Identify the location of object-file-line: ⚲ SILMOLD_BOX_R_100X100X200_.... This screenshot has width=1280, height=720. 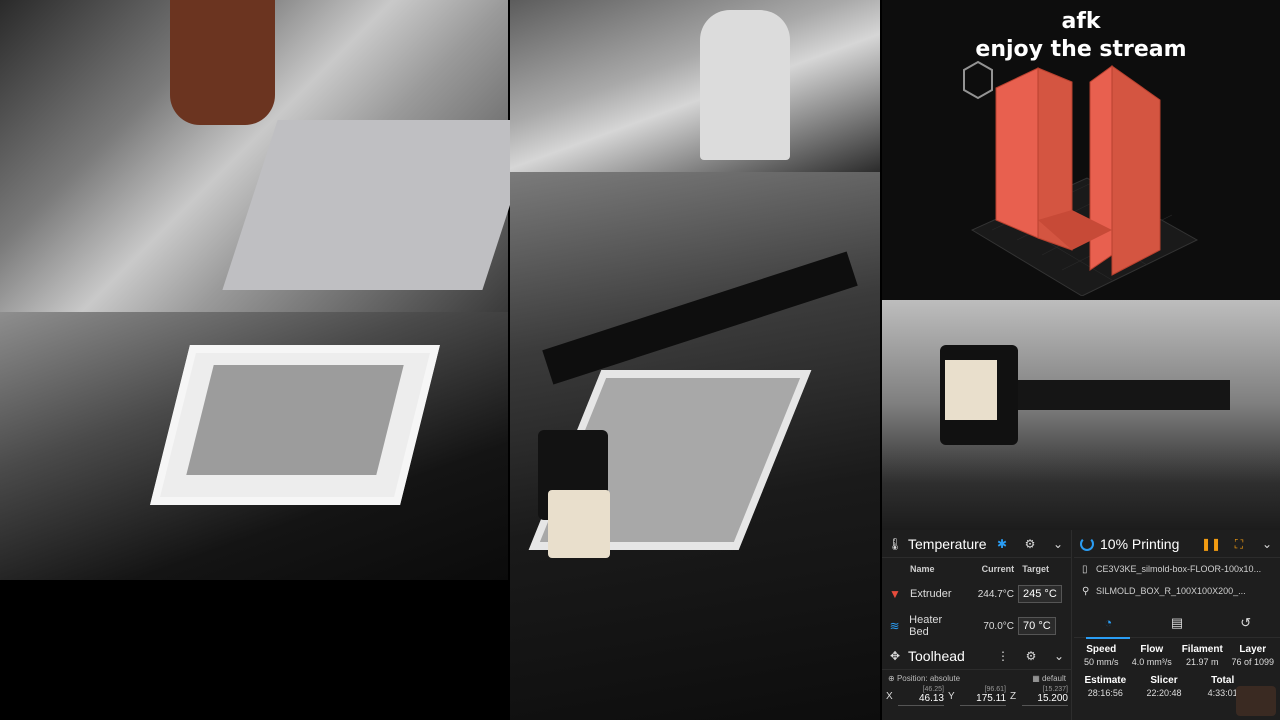
(1177, 591).